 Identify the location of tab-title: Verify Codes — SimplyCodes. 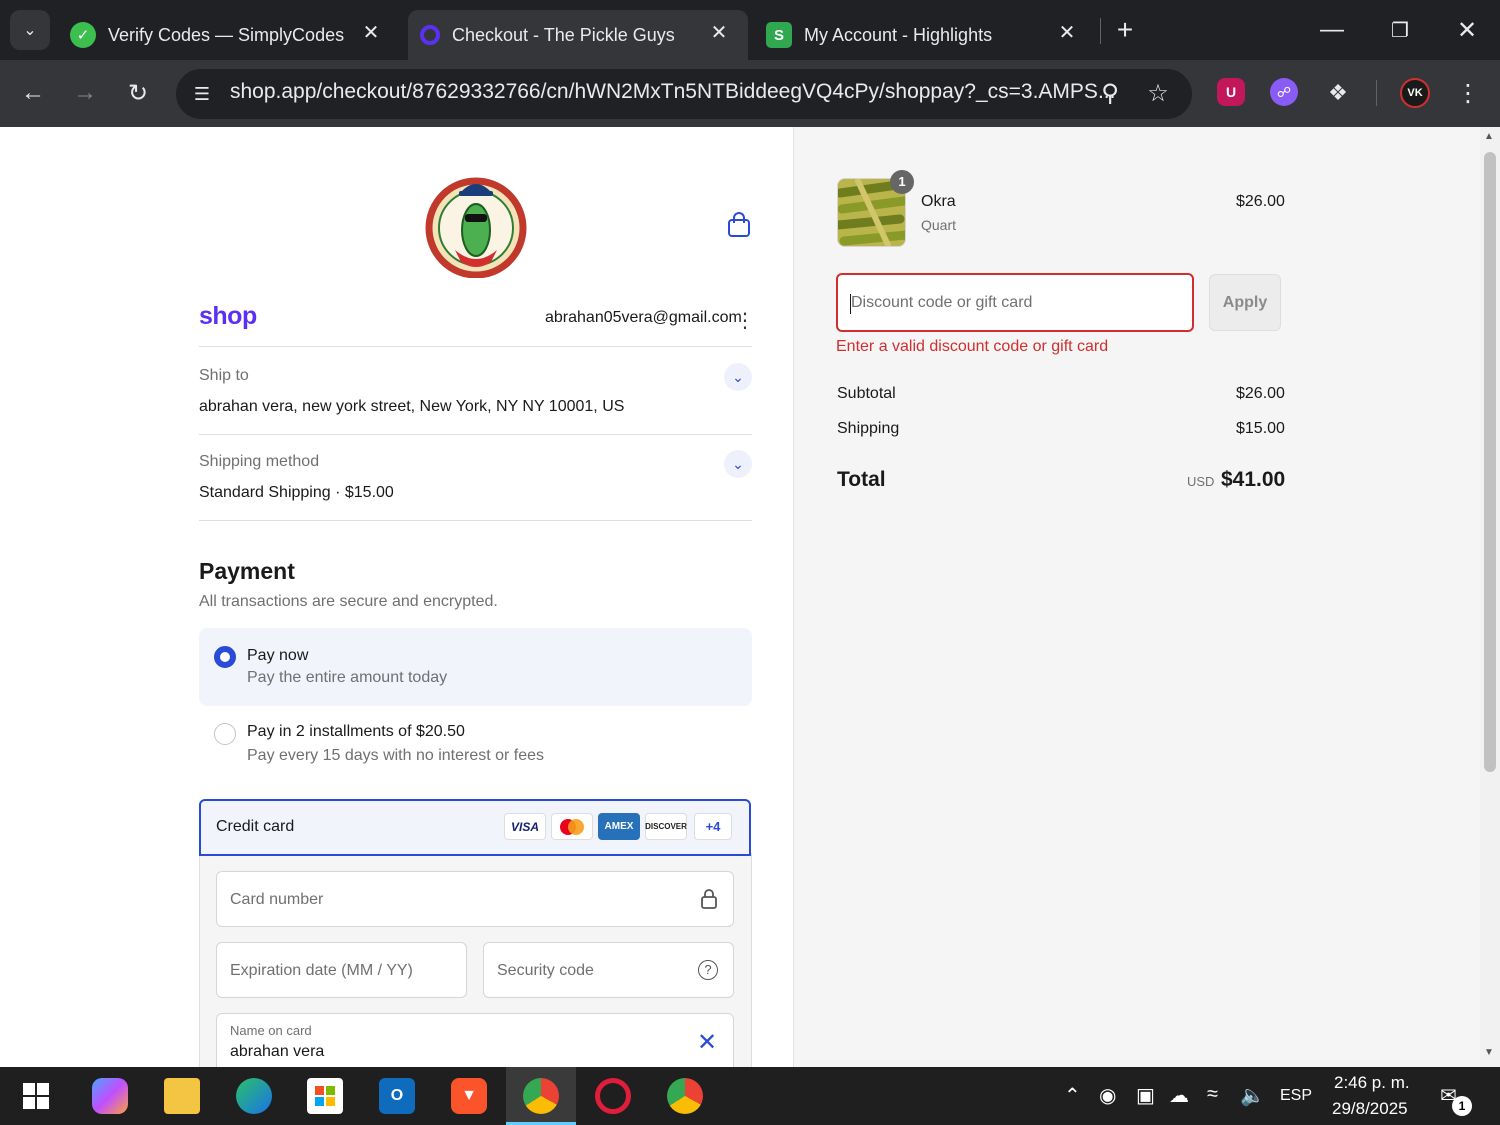
(226, 34).